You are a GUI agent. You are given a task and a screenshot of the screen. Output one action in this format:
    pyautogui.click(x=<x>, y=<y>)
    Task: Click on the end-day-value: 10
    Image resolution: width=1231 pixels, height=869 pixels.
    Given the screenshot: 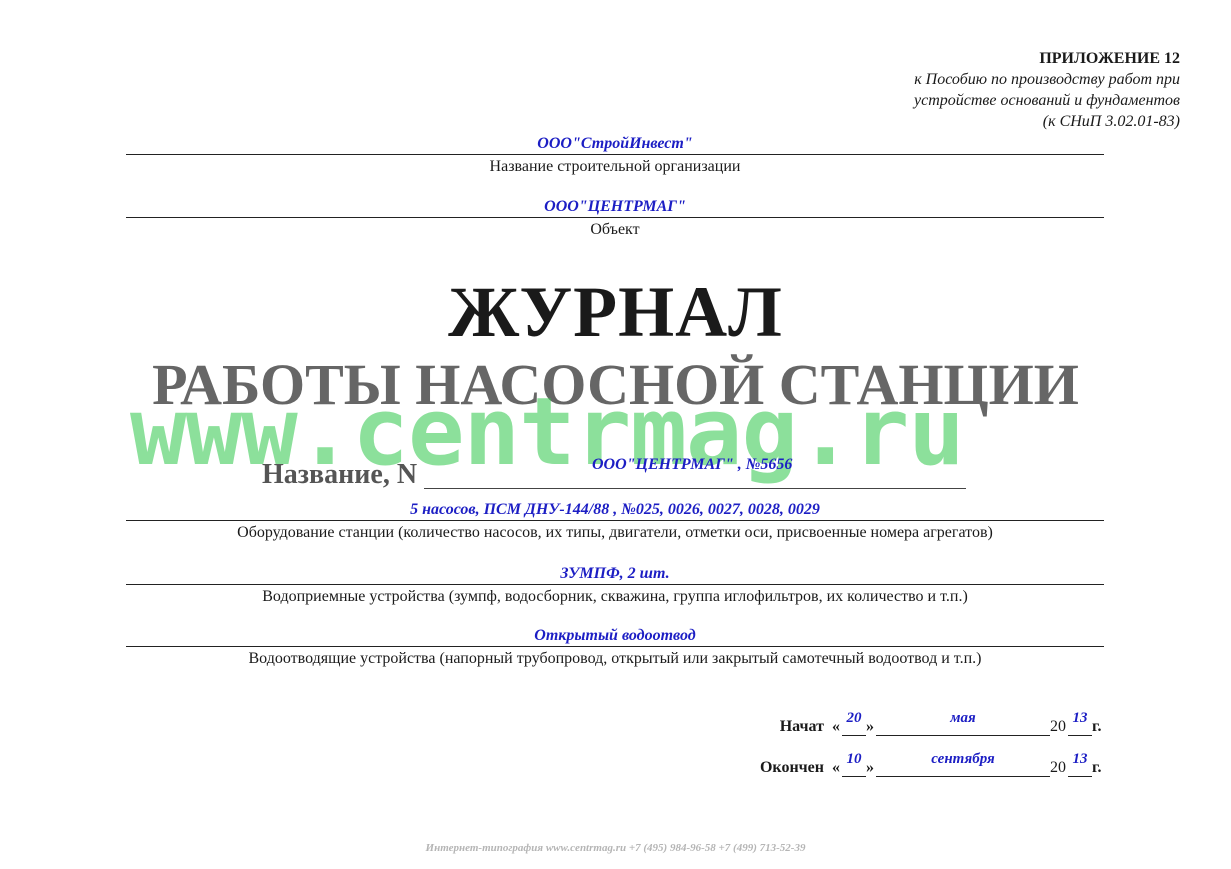 What is the action you would take?
    pyautogui.click(x=854, y=759)
    